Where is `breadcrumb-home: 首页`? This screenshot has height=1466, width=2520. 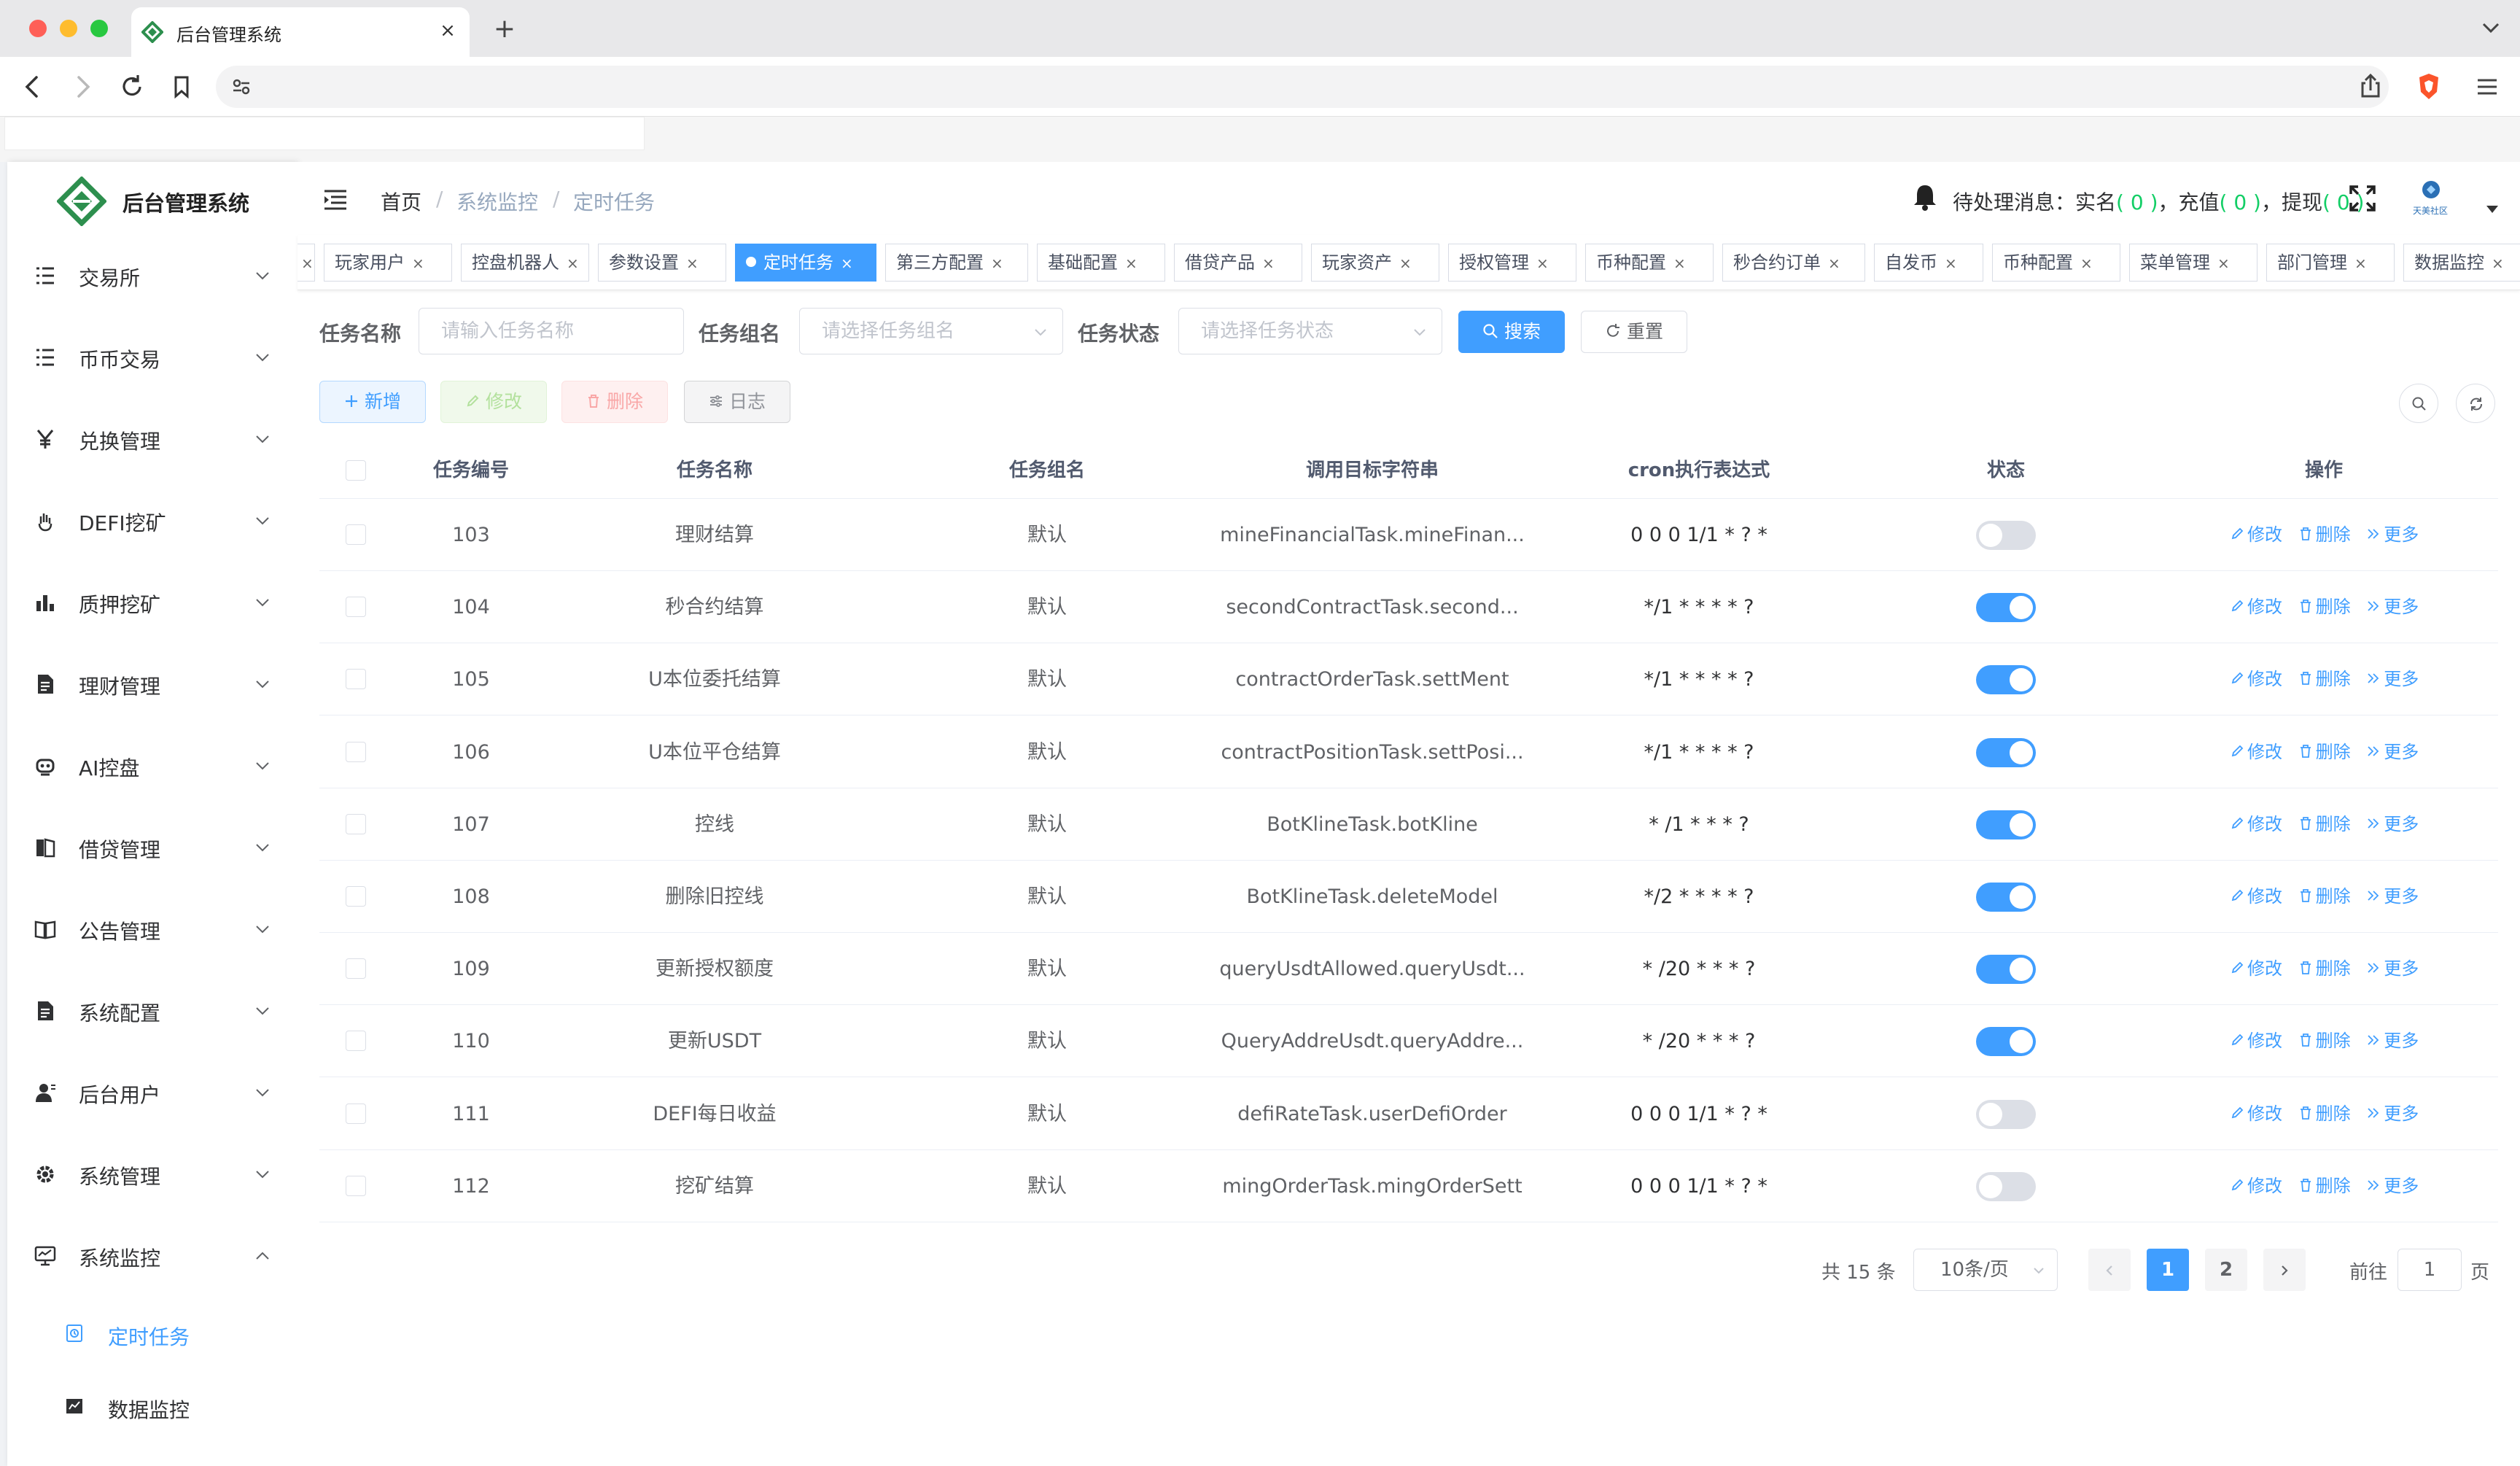 breadcrumb-home: 首页 is located at coordinates (401, 202).